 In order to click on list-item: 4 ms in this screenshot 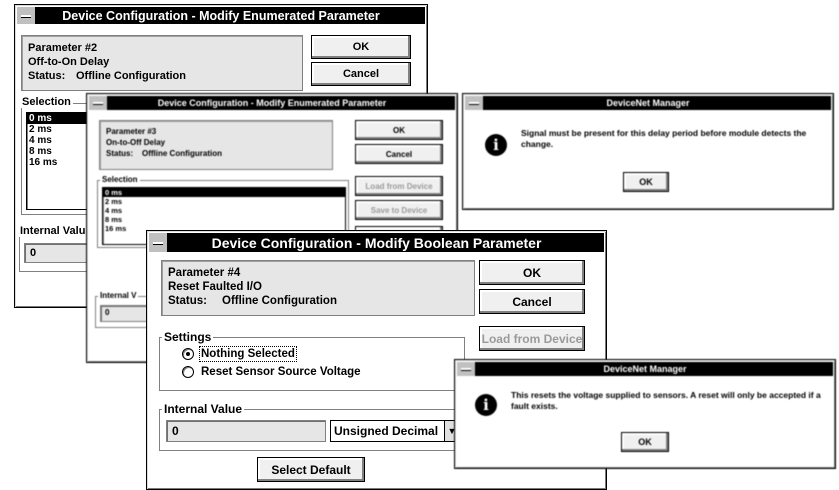, I will do `click(224, 210)`.